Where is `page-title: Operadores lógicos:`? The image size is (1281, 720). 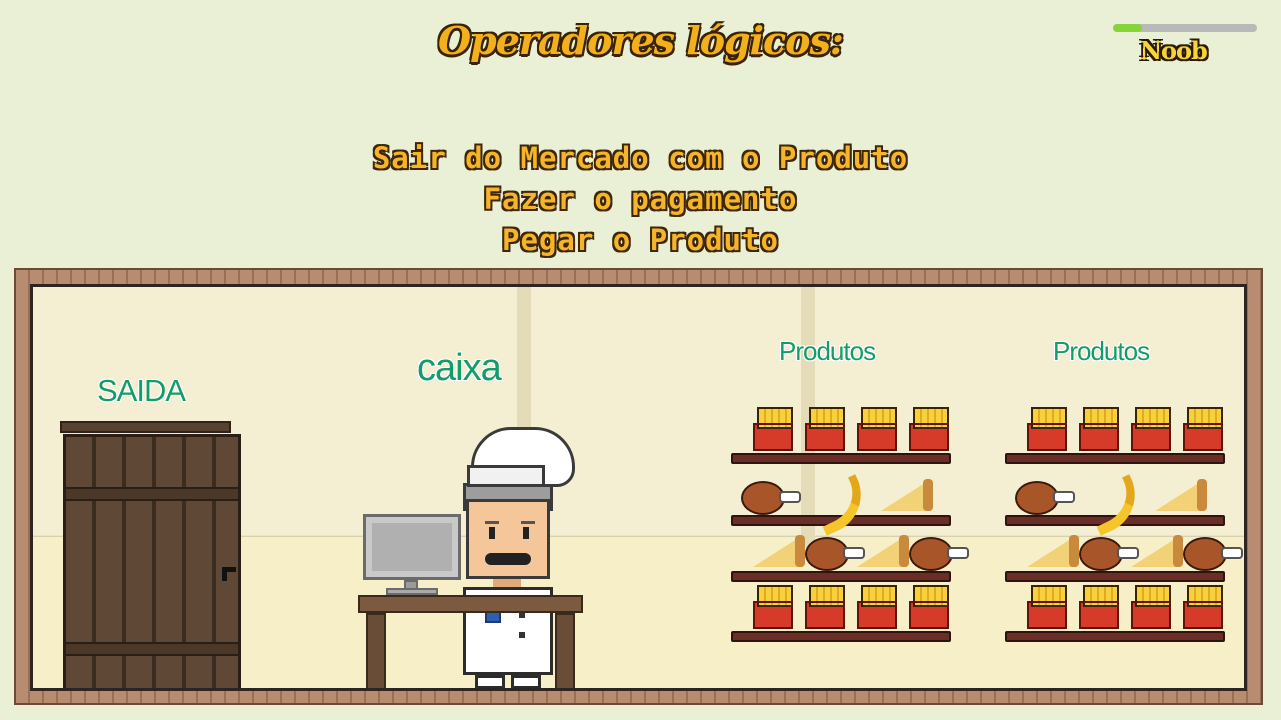
page-title: Operadores lógicos: is located at coordinates (641, 40).